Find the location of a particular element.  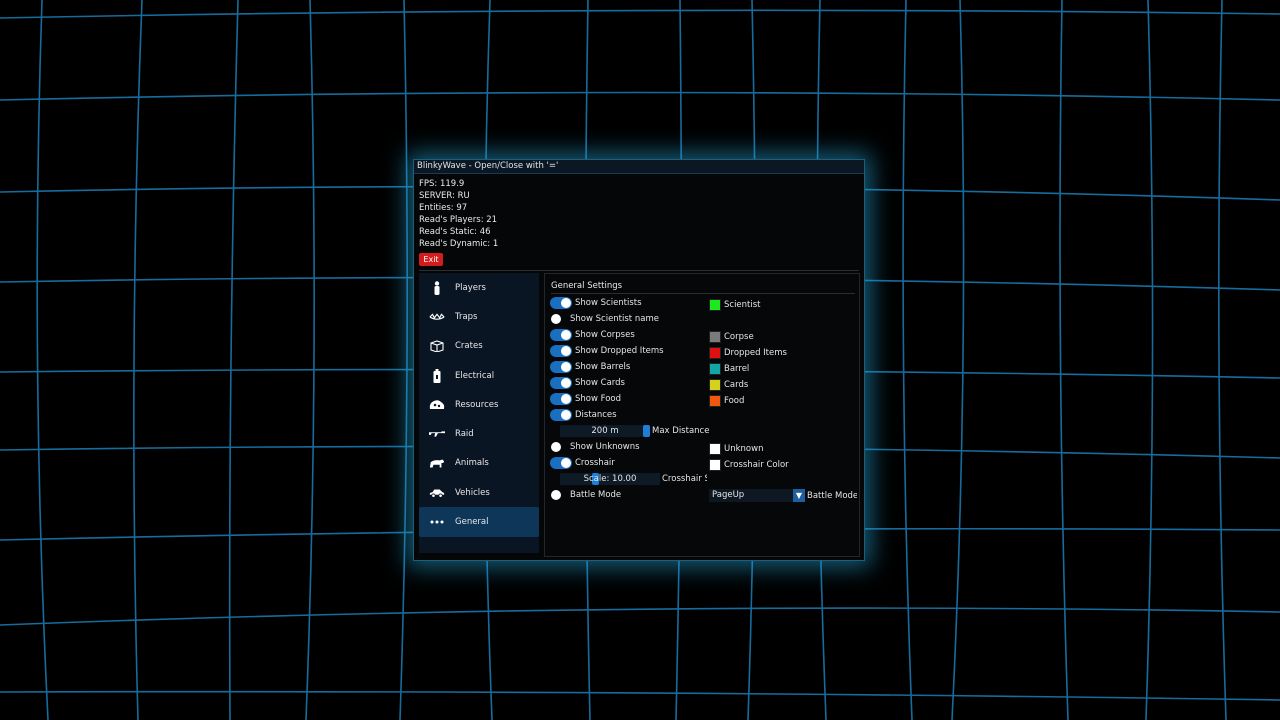

crosshair-scale-slider: Scale: 10.00 is located at coordinates (610, 479).